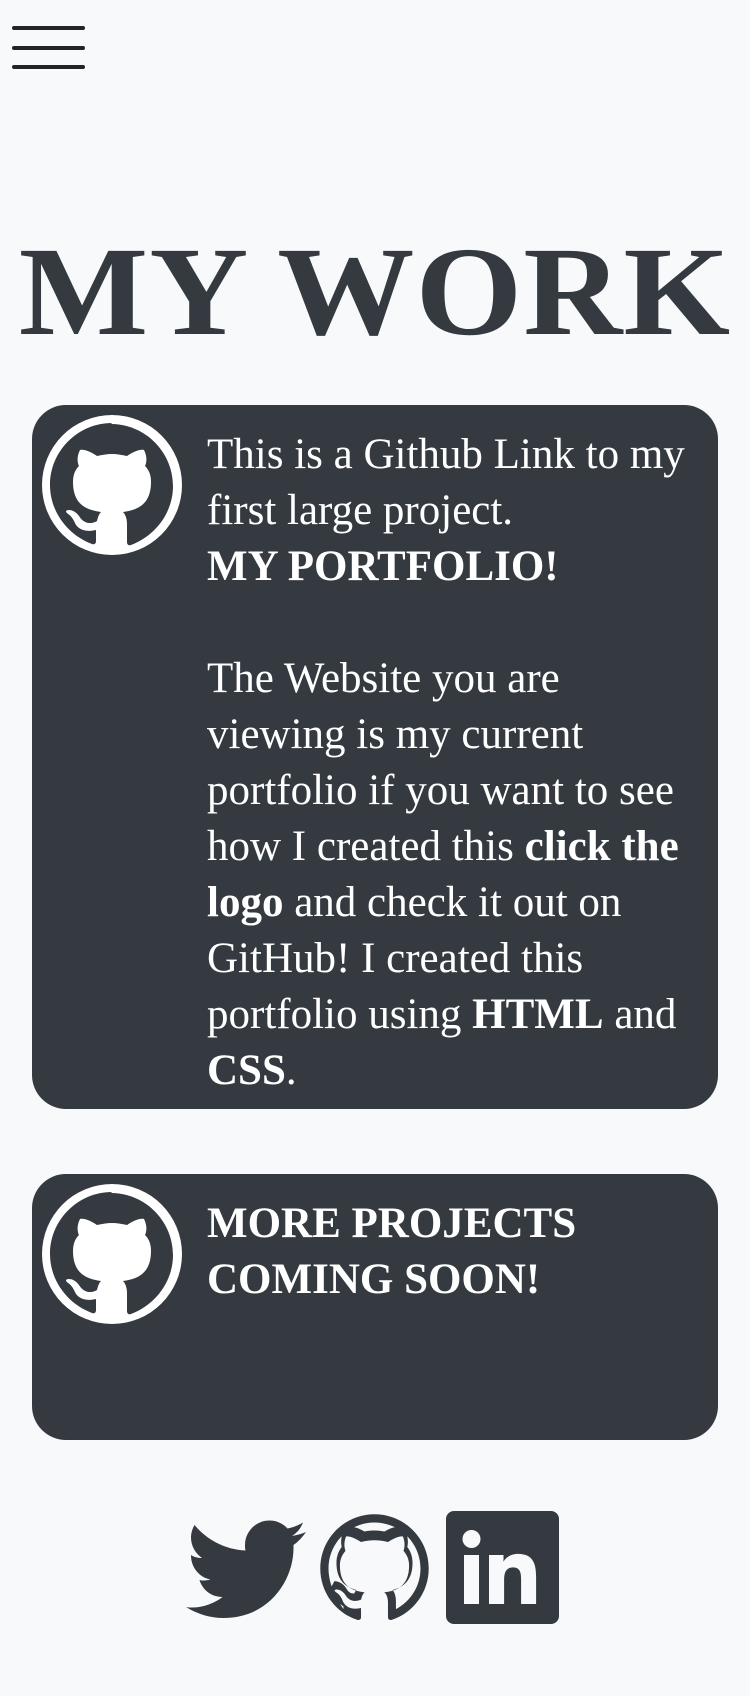 This screenshot has width=750, height=1696. I want to click on social-links, so click(375, 1570).